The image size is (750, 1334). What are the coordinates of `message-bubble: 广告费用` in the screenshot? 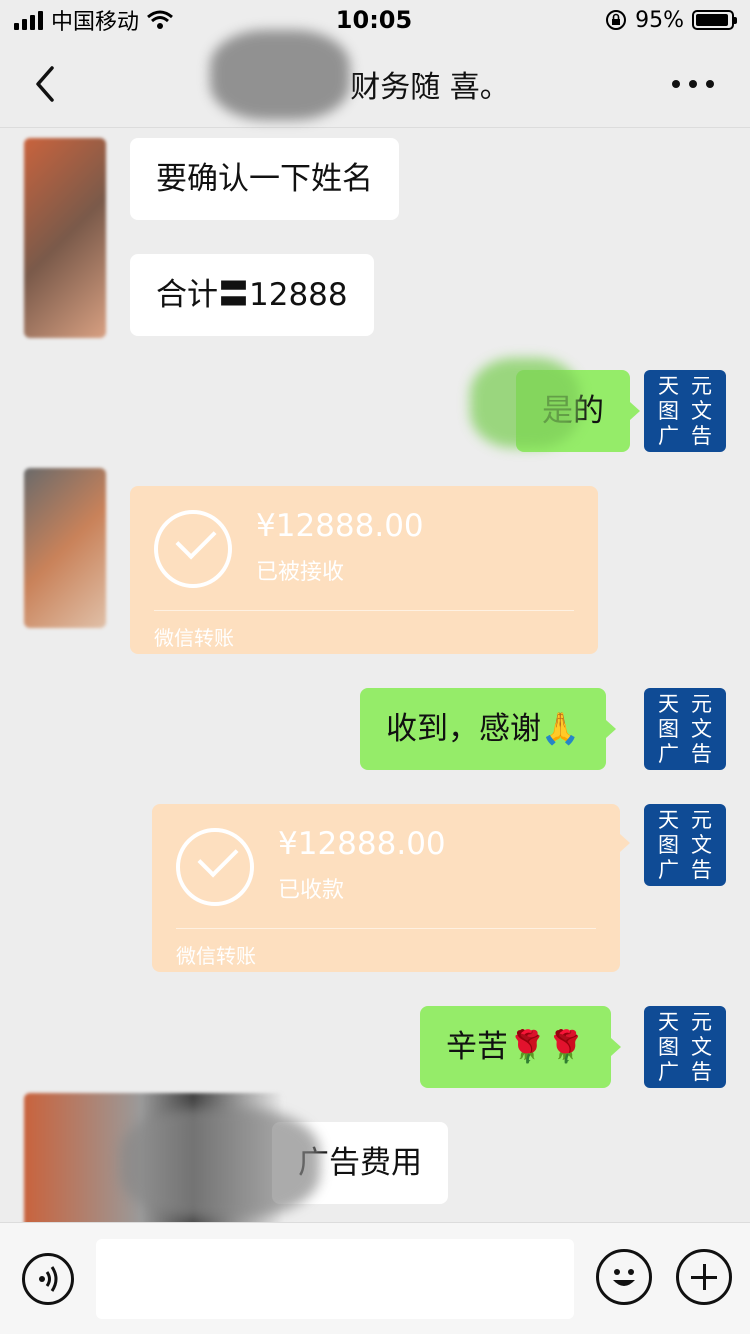 It's located at (360, 1163).